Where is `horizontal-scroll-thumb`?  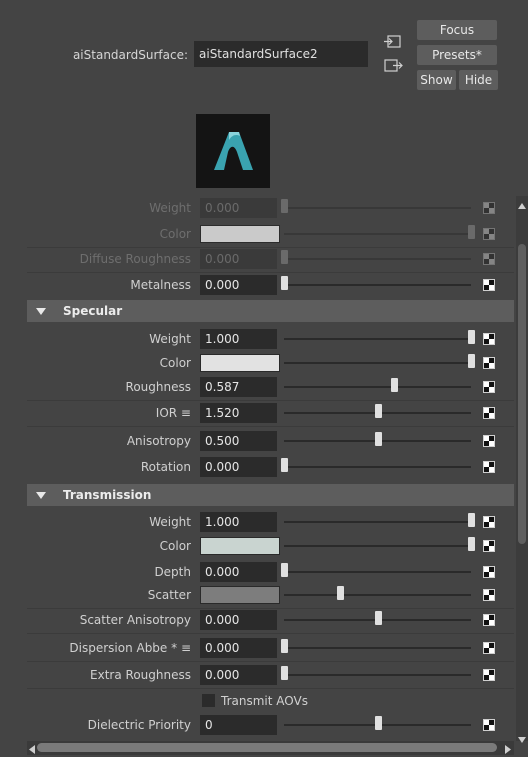
horizontal-scroll-thumb is located at coordinates (267, 747).